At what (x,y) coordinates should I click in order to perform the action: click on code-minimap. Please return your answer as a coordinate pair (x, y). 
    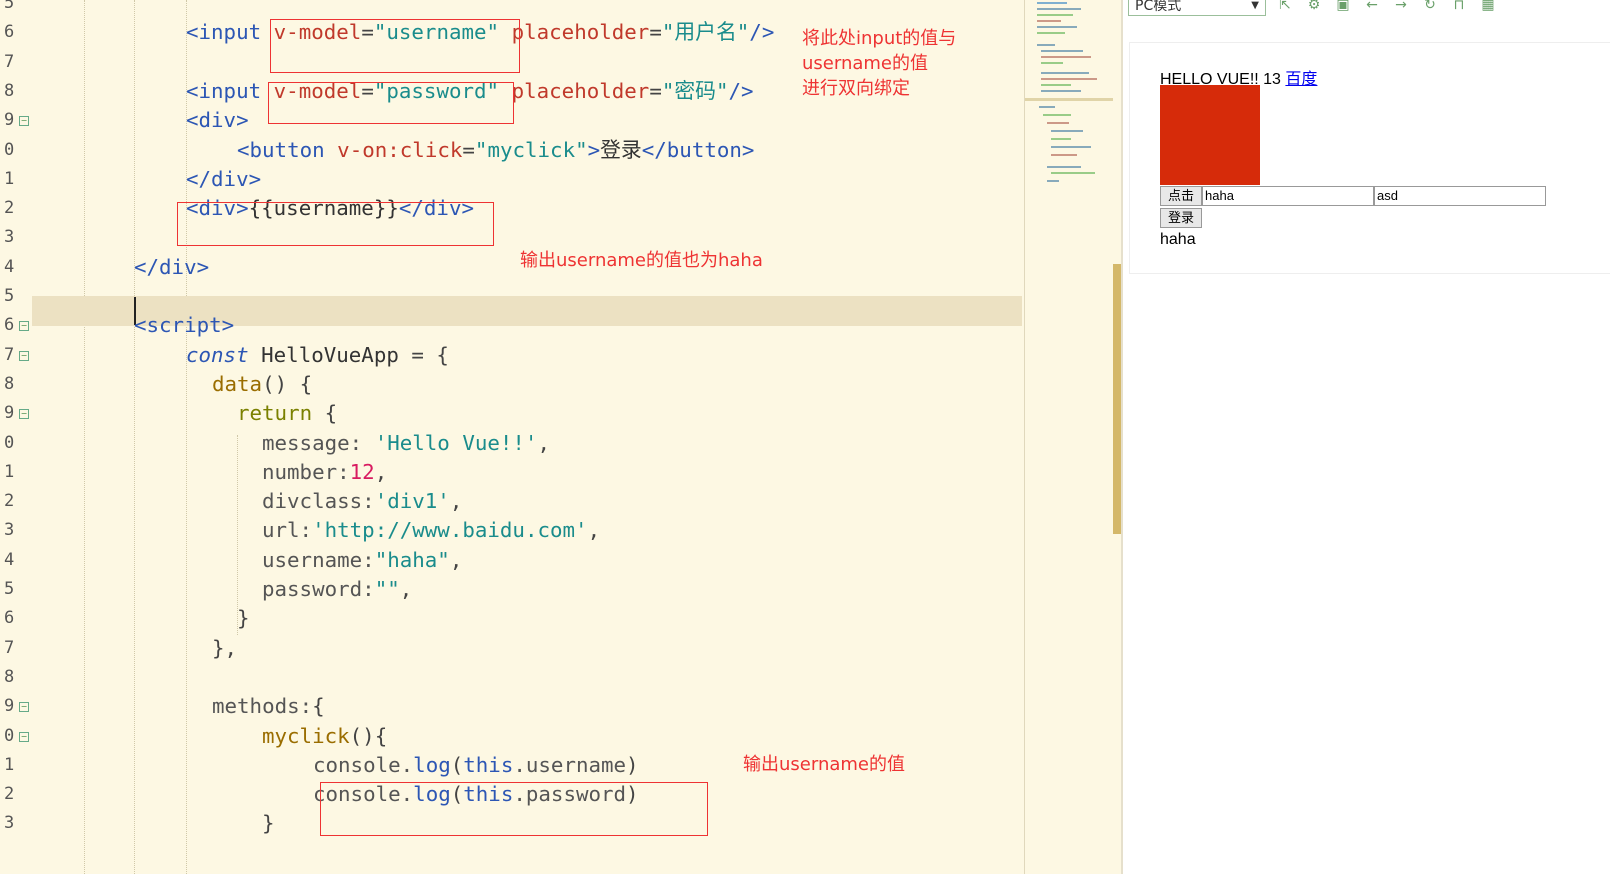
    Looking at the image, I should click on (1068, 437).